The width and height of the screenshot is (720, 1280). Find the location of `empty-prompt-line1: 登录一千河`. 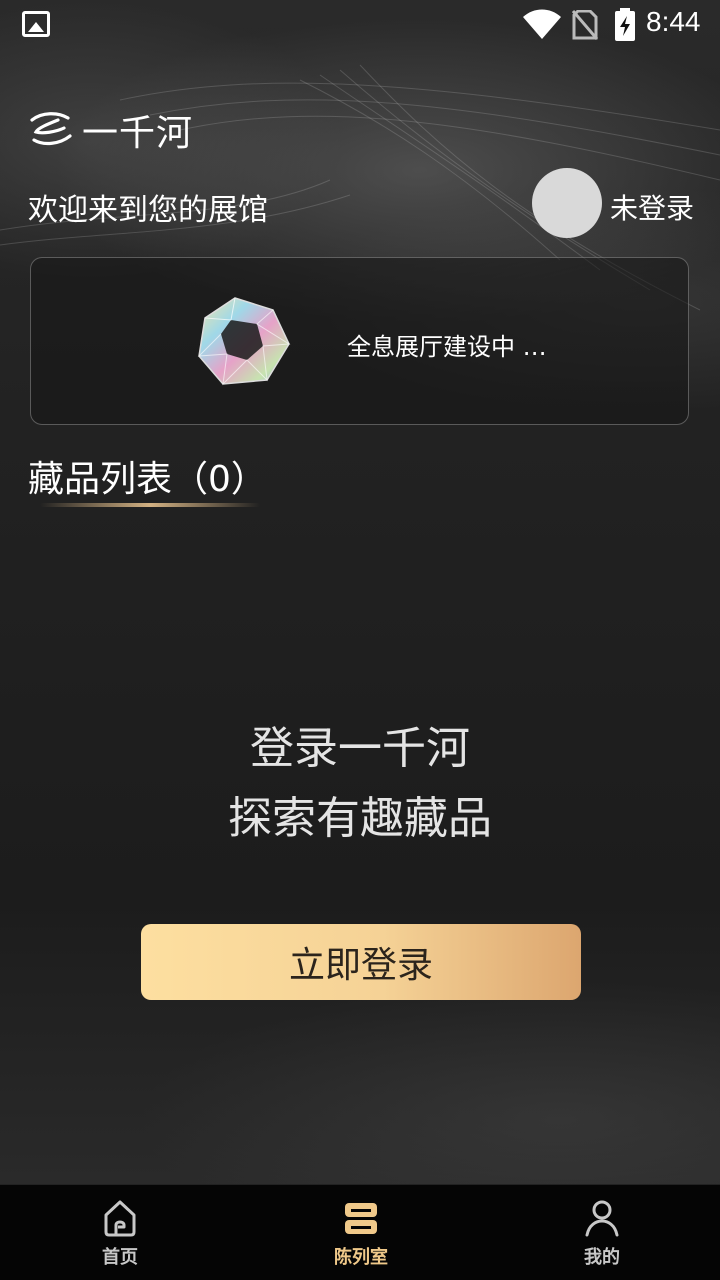

empty-prompt-line1: 登录一千河 is located at coordinates (360, 748).